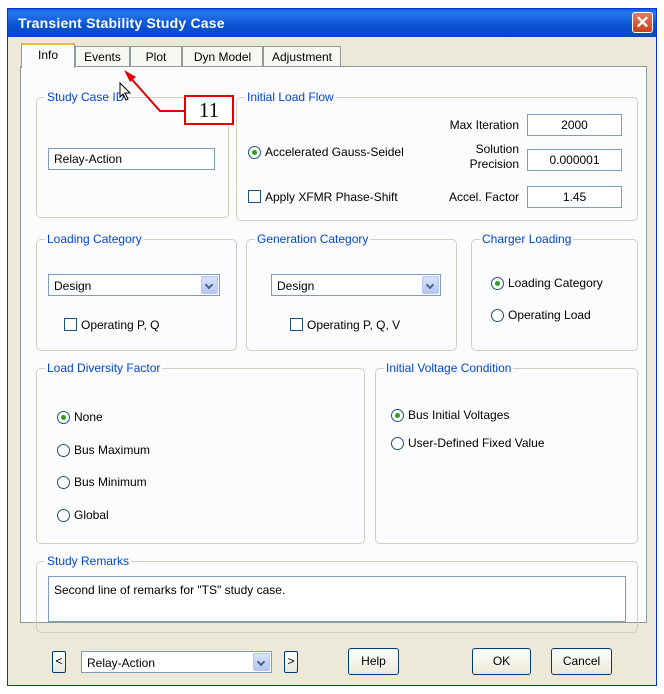  I want to click on accelerated-gauss-seidel-label: Accelerated Gauss-Seidel, so click(334, 152).